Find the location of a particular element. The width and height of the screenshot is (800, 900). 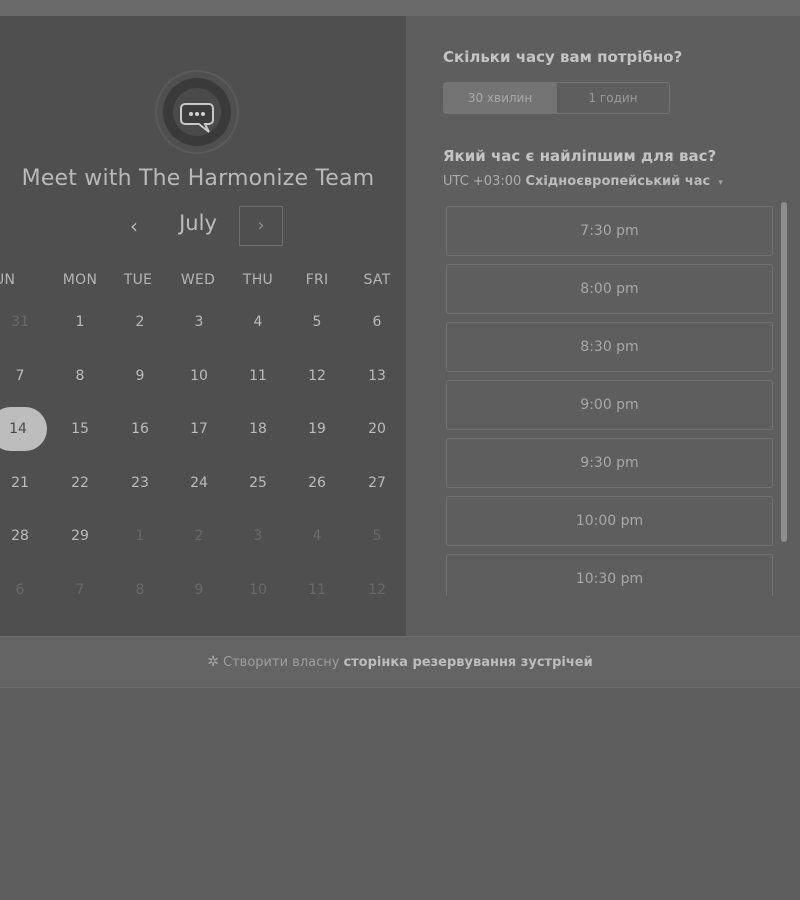

weekday-label: SAT is located at coordinates (377, 280).